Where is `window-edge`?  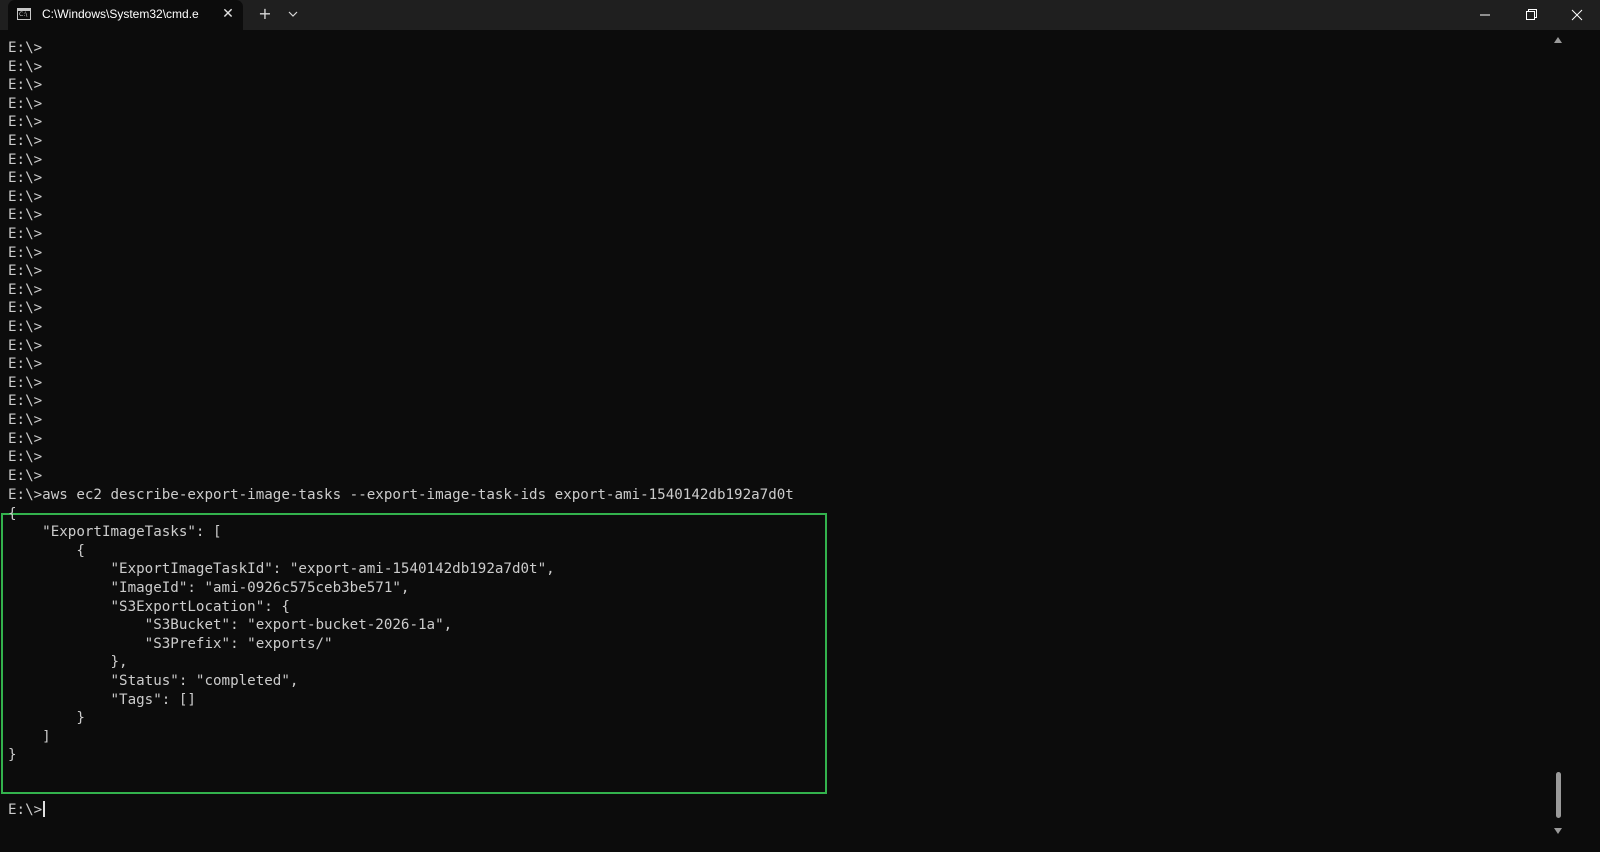
window-edge is located at coordinates (1584, 441).